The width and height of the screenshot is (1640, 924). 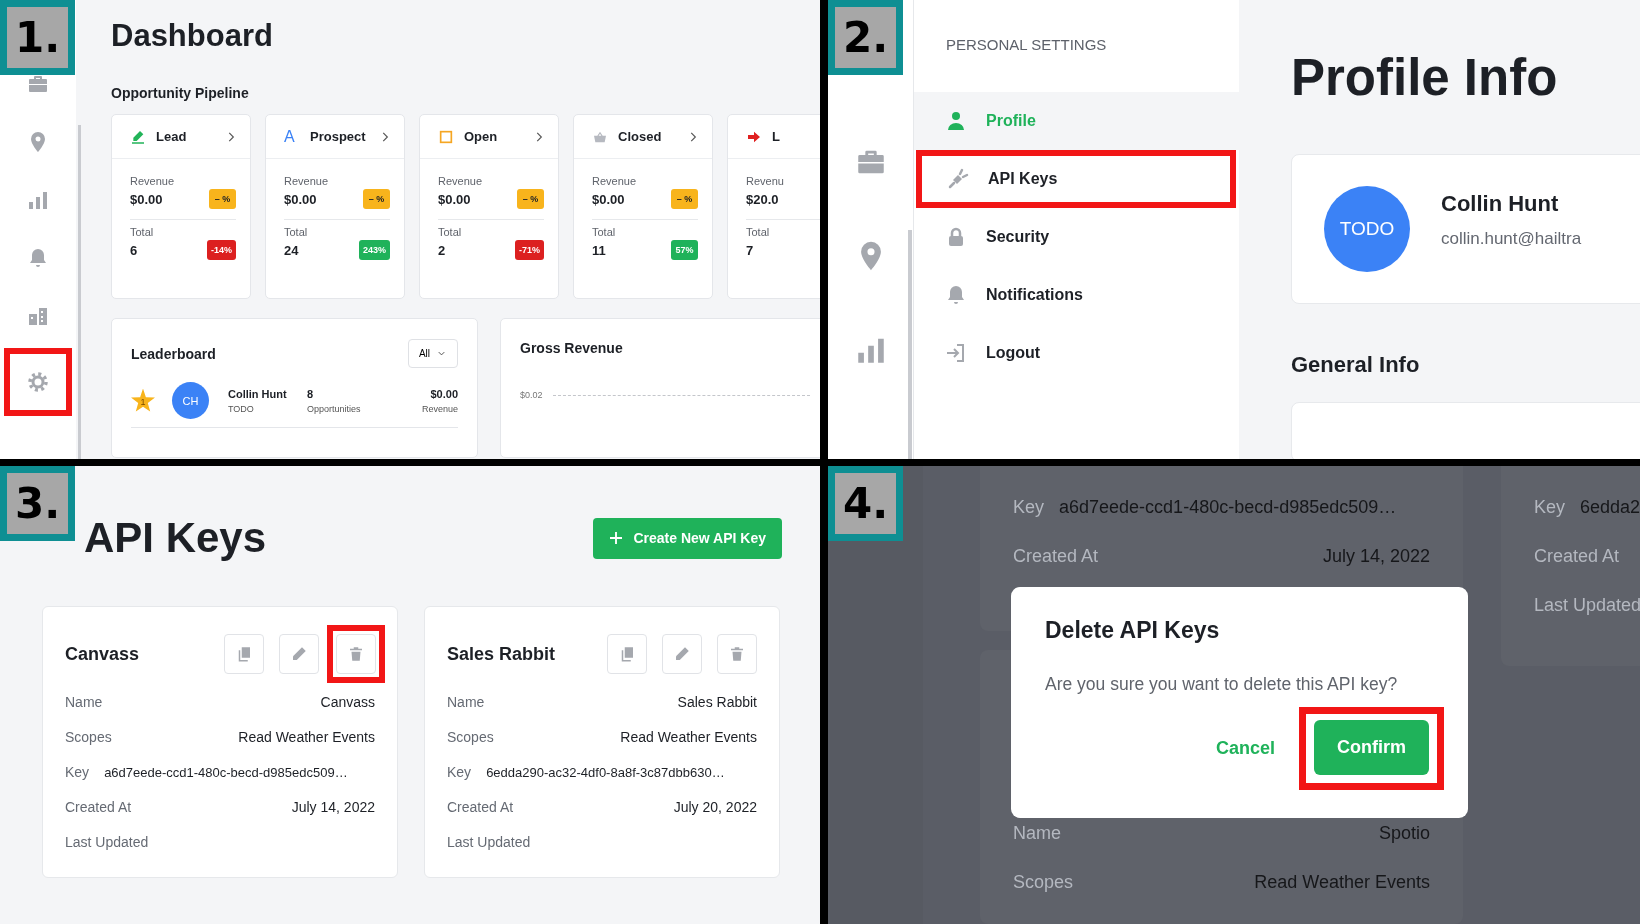 What do you see at coordinates (1367, 229) in the screenshot?
I see `avatar: TODO` at bounding box center [1367, 229].